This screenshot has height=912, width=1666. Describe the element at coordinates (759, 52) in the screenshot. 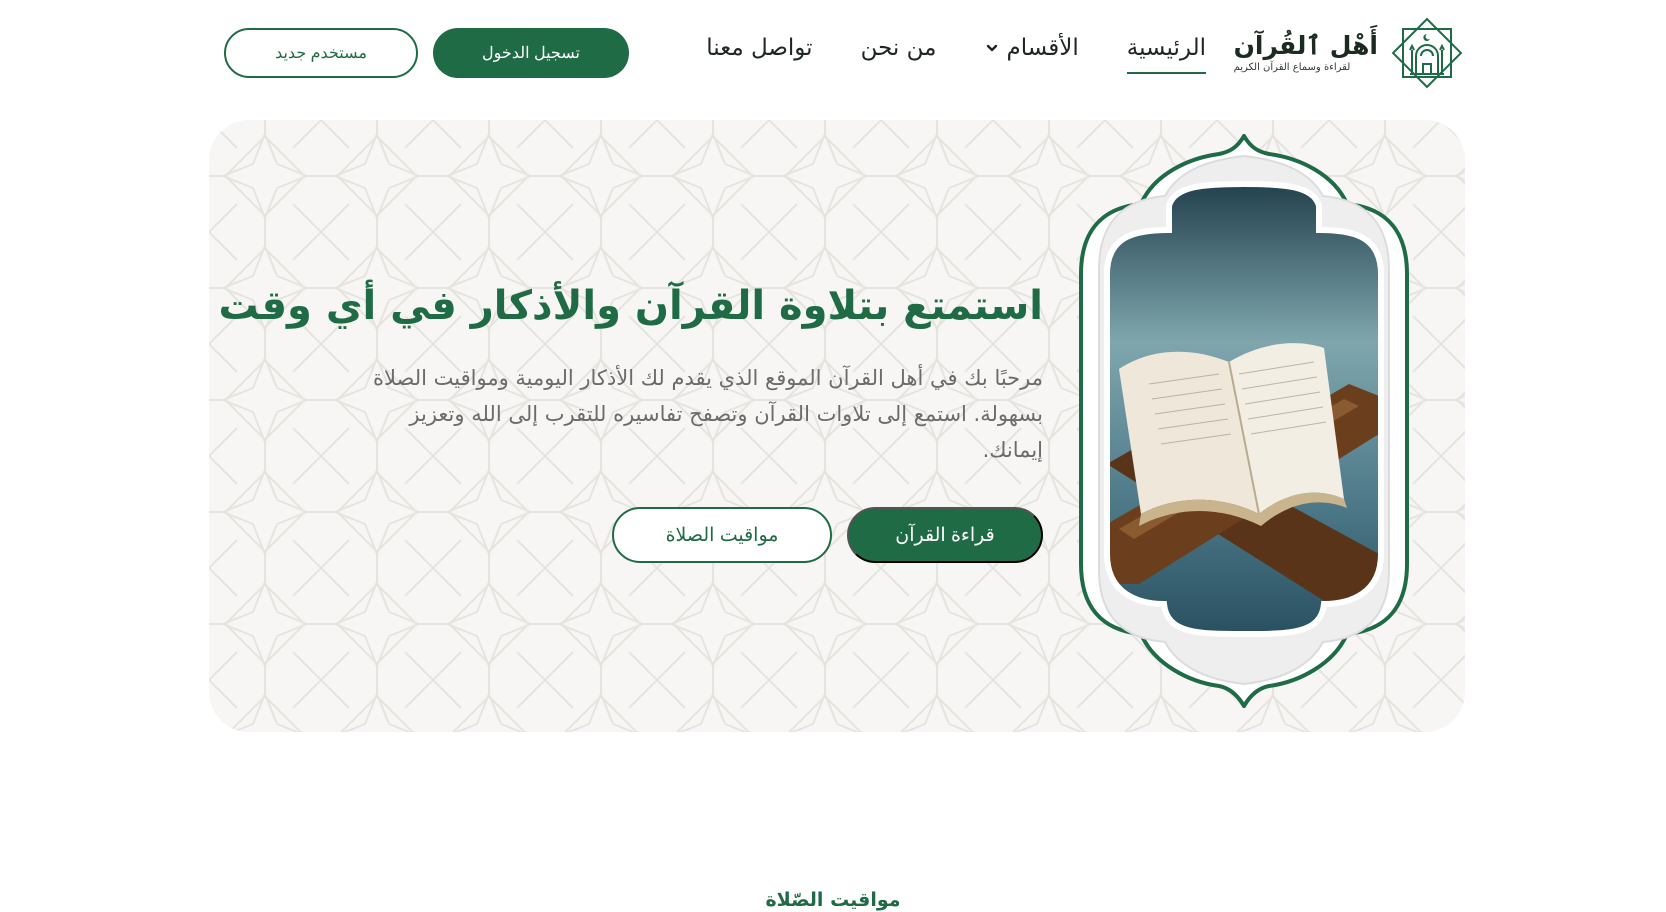

I see `nav-contact: تواصل معنا` at that location.